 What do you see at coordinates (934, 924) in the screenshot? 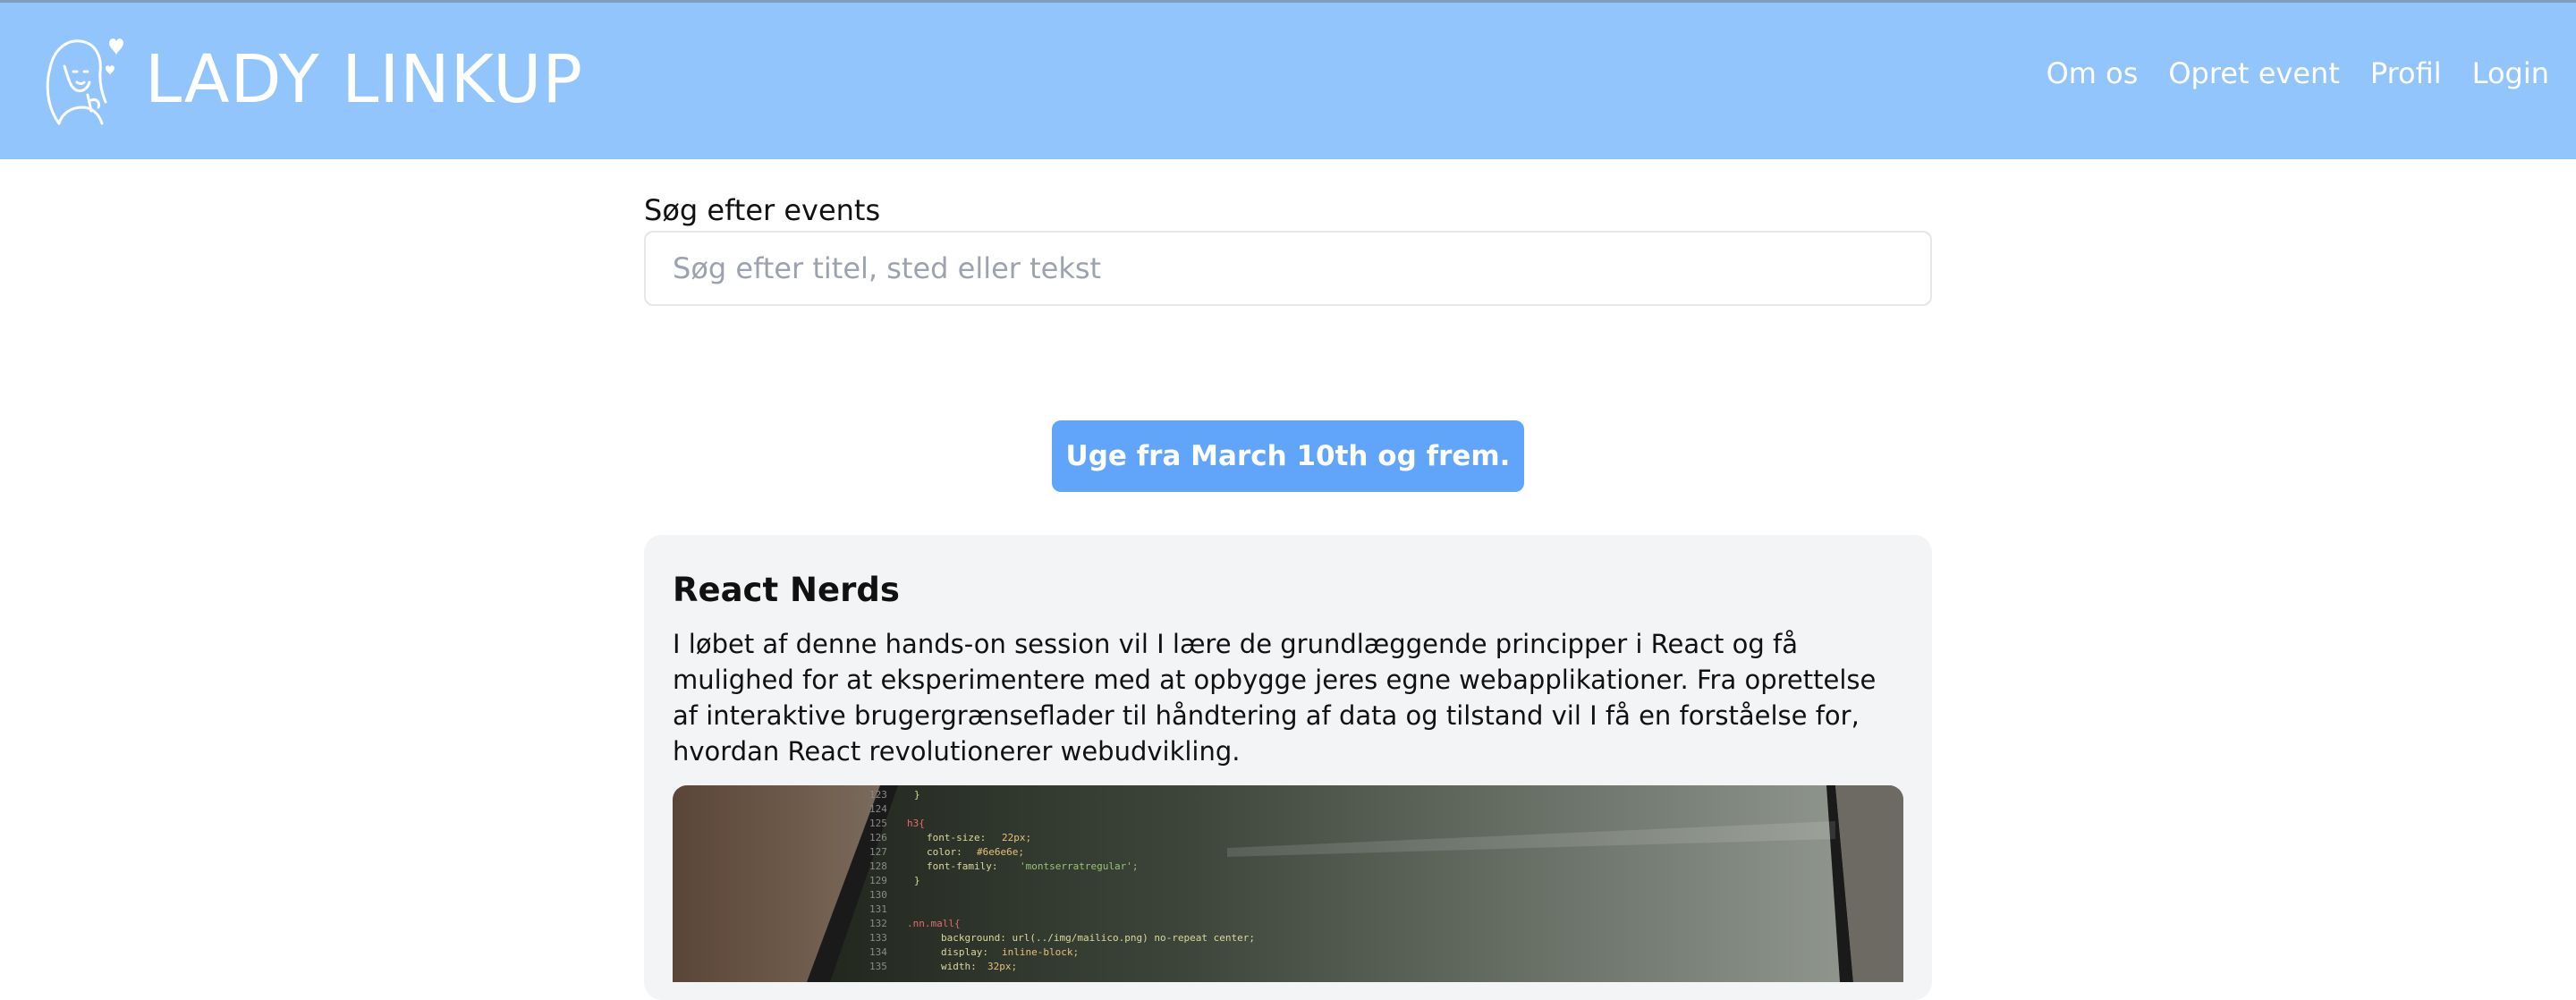
I see `svg-text: .nn.mall{` at bounding box center [934, 924].